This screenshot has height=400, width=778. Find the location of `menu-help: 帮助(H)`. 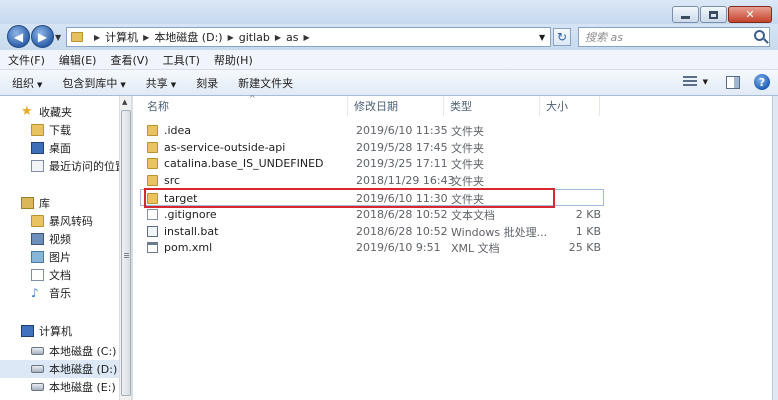

menu-help: 帮助(H) is located at coordinates (233, 60).